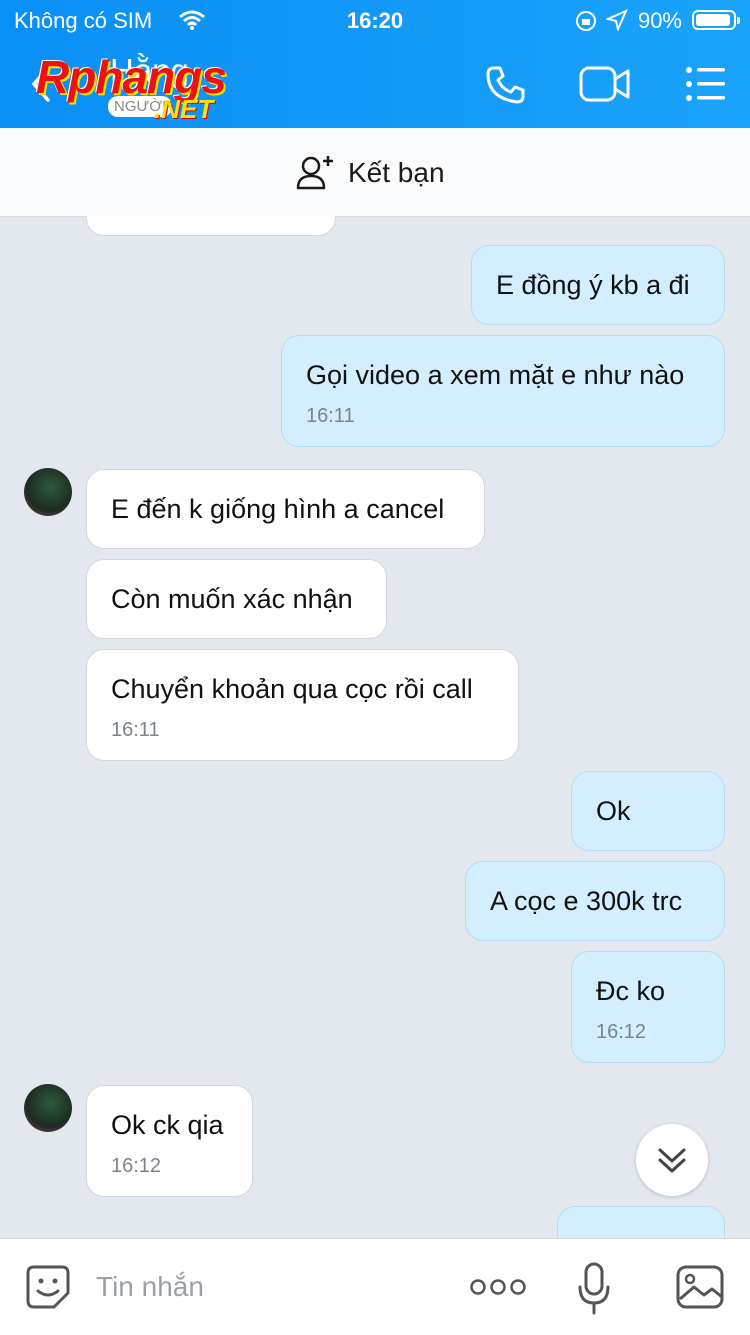  I want to click on message-bubble: A cọc e 300k trc, so click(595, 901).